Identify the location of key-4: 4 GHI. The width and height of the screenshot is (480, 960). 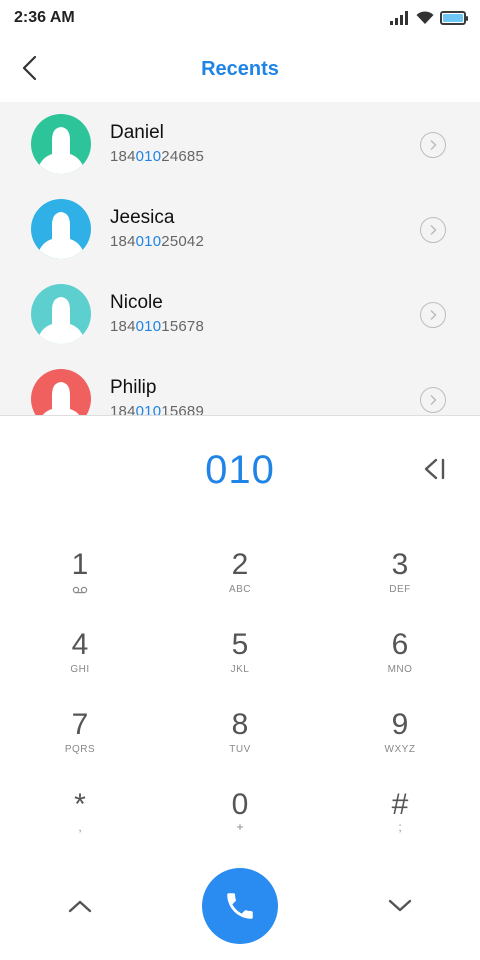
(80, 665).